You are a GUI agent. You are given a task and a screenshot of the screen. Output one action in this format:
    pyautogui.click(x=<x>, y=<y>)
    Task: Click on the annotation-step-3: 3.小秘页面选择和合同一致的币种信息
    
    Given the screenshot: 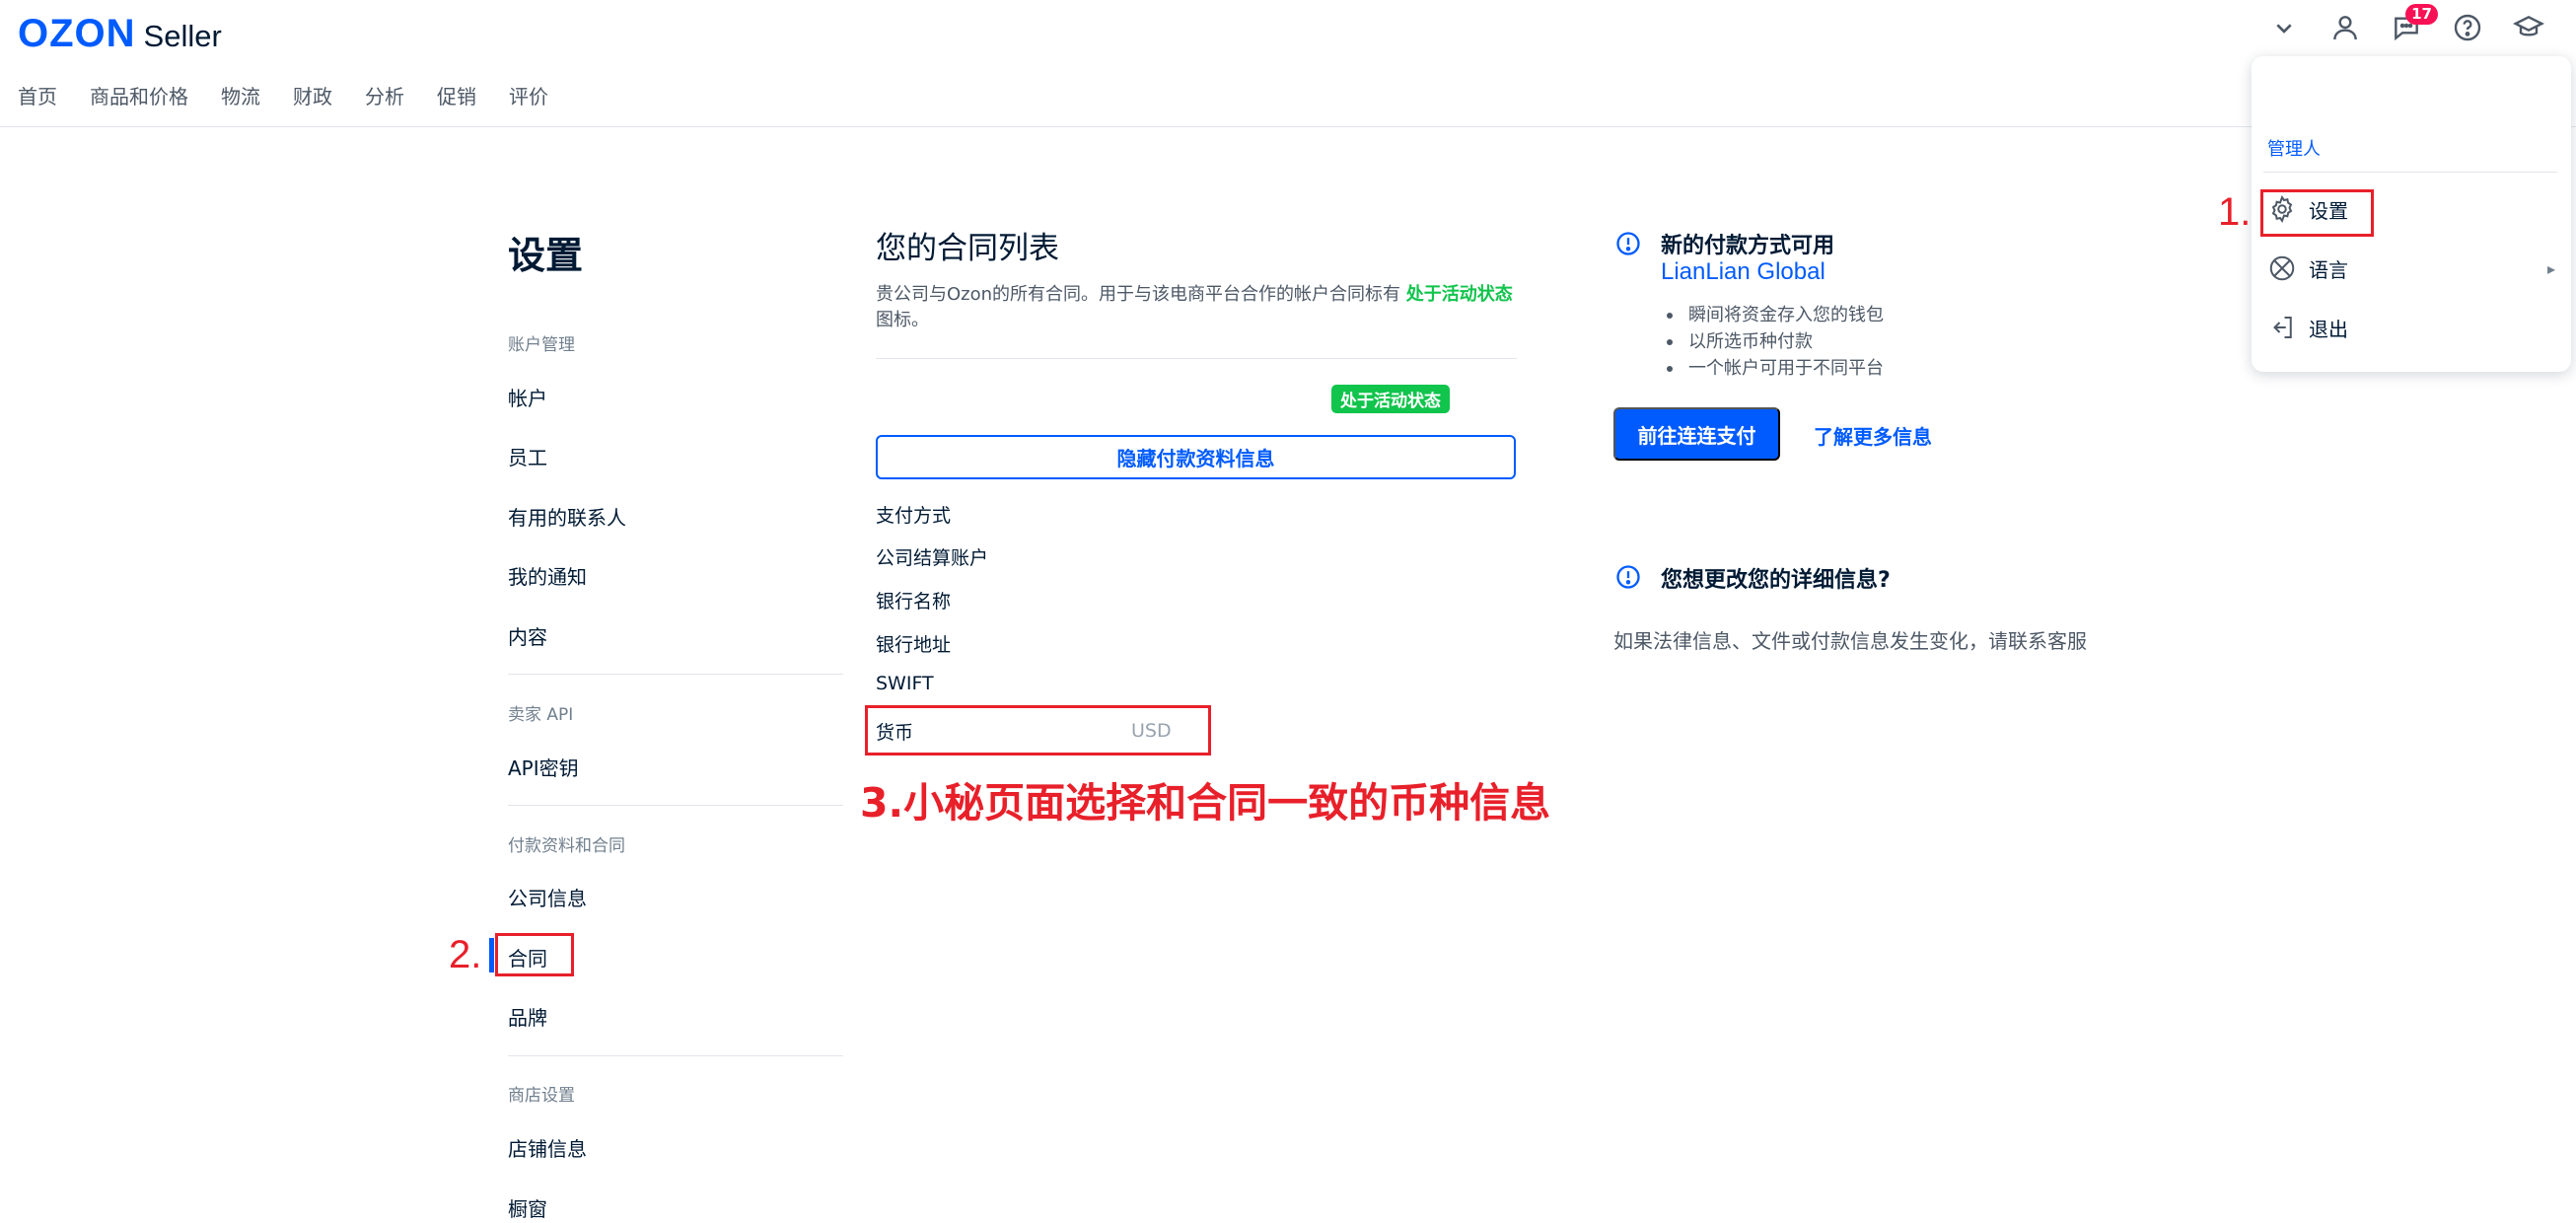 What is the action you would take?
    pyautogui.click(x=1206, y=803)
    